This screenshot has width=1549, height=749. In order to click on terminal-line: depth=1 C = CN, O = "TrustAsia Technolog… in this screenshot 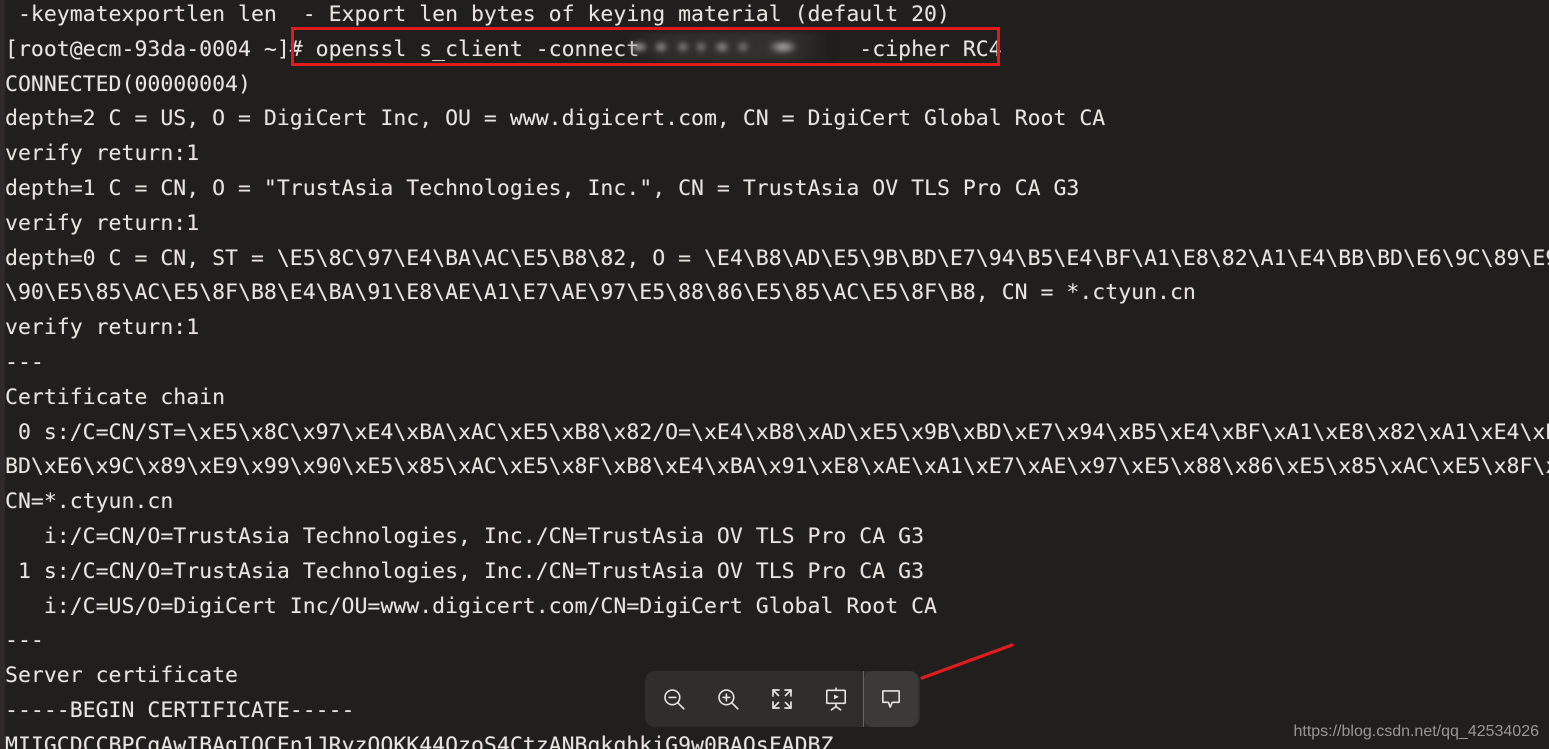, I will do `click(542, 188)`.